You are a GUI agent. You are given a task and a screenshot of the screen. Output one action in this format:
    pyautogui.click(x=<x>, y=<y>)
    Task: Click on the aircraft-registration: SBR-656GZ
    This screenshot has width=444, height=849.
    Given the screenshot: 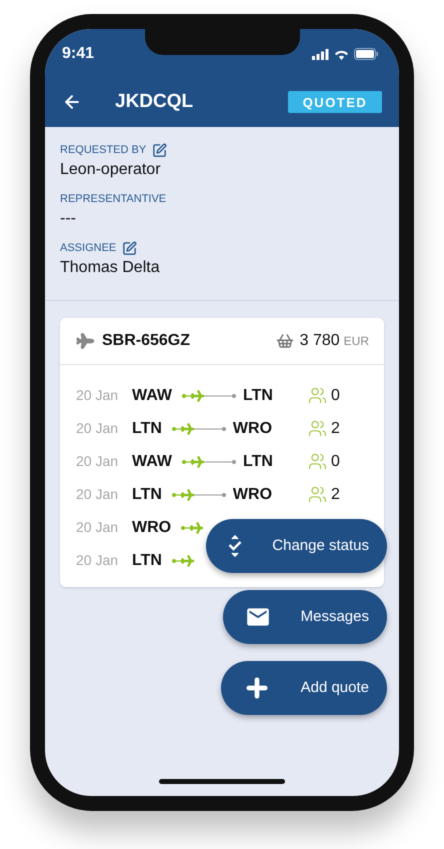 What is the action you would take?
    pyautogui.click(x=147, y=341)
    